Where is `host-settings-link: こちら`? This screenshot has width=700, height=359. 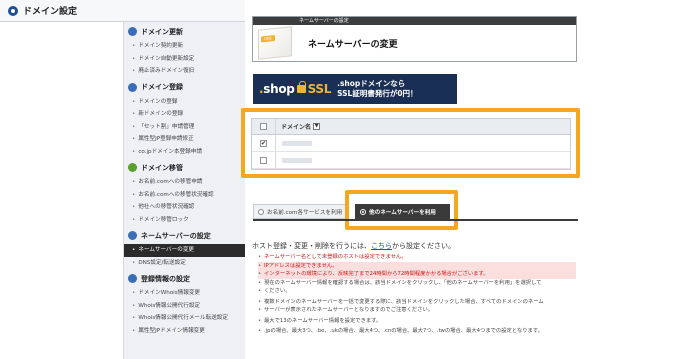 host-settings-link: こちら is located at coordinates (381, 246).